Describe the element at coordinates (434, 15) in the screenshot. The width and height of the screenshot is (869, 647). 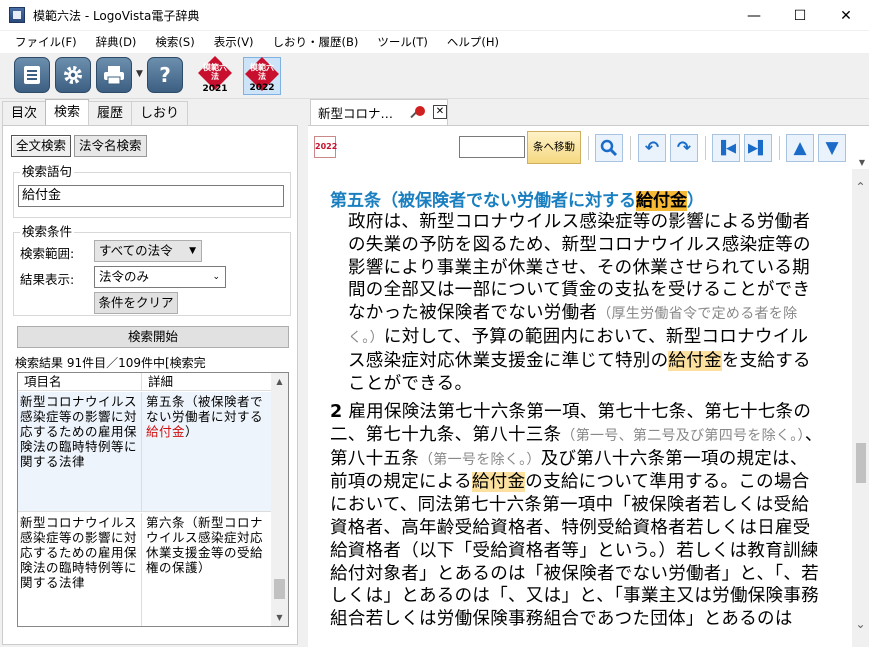
I see `title-bar: 模範六法 - LogoVista電子辞典 — ☐ ✕` at that location.